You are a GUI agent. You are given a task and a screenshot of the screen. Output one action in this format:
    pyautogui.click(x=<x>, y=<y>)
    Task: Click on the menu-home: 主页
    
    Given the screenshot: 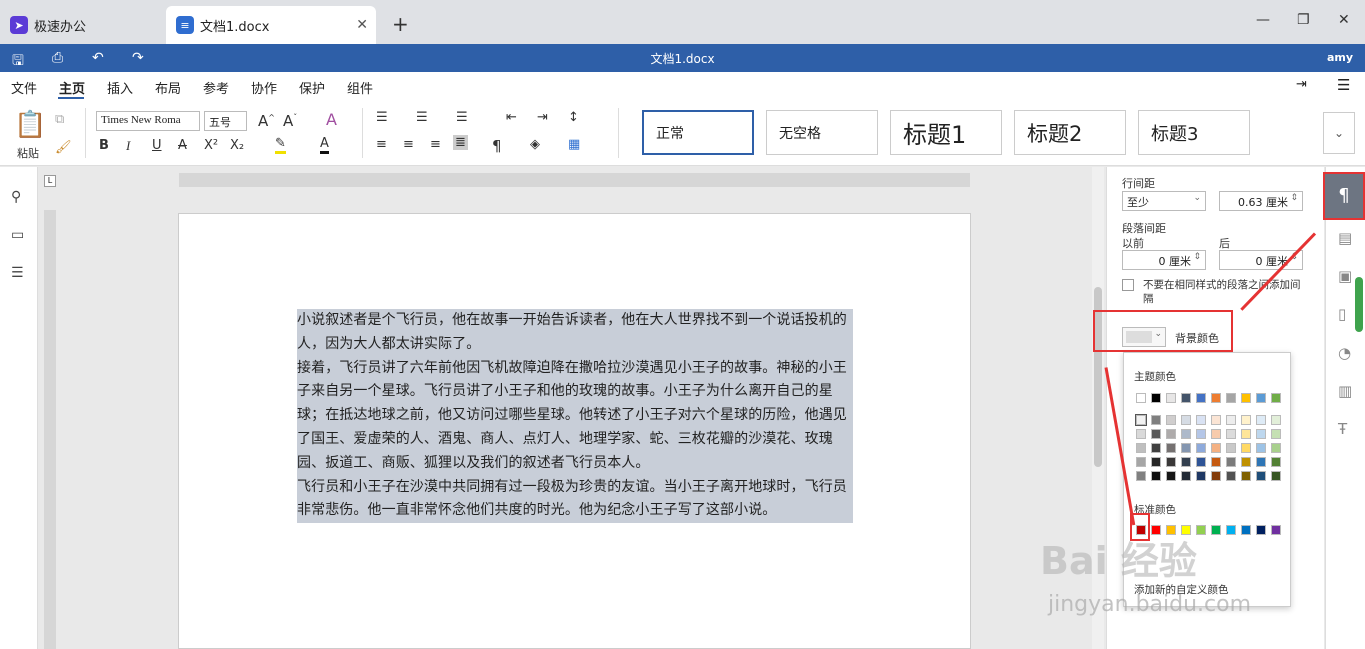 What is the action you would take?
    pyautogui.click(x=72, y=87)
    